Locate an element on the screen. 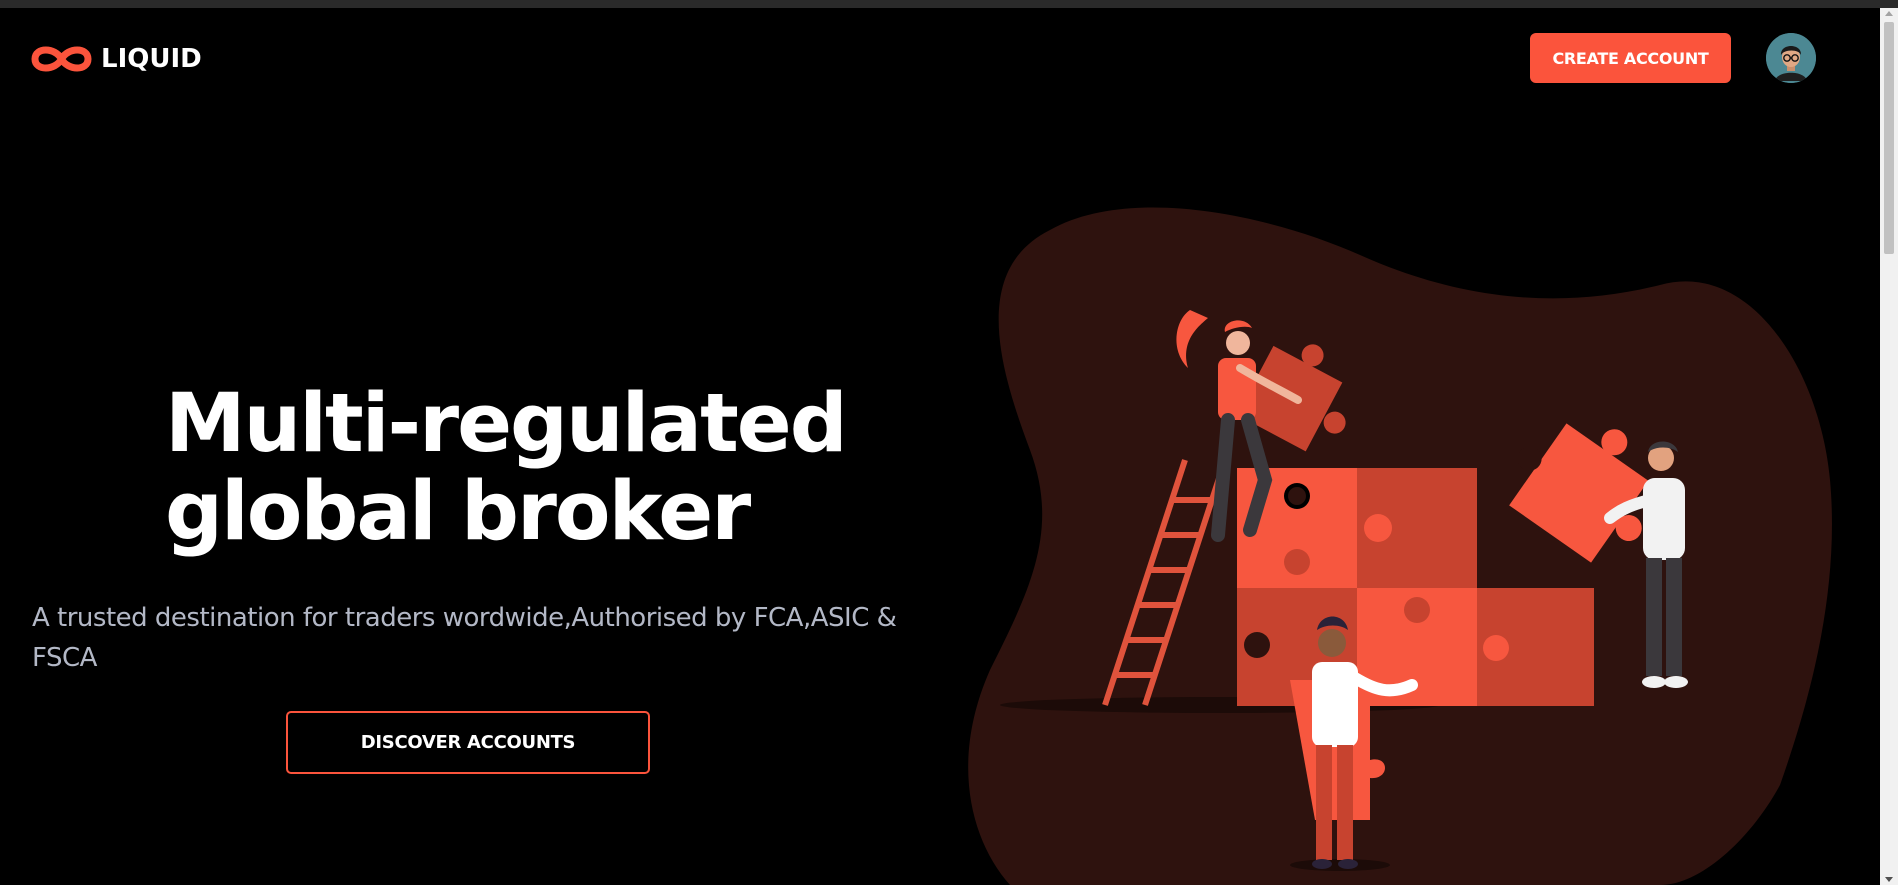  brand-logo: LIQUID is located at coordinates (116, 59).